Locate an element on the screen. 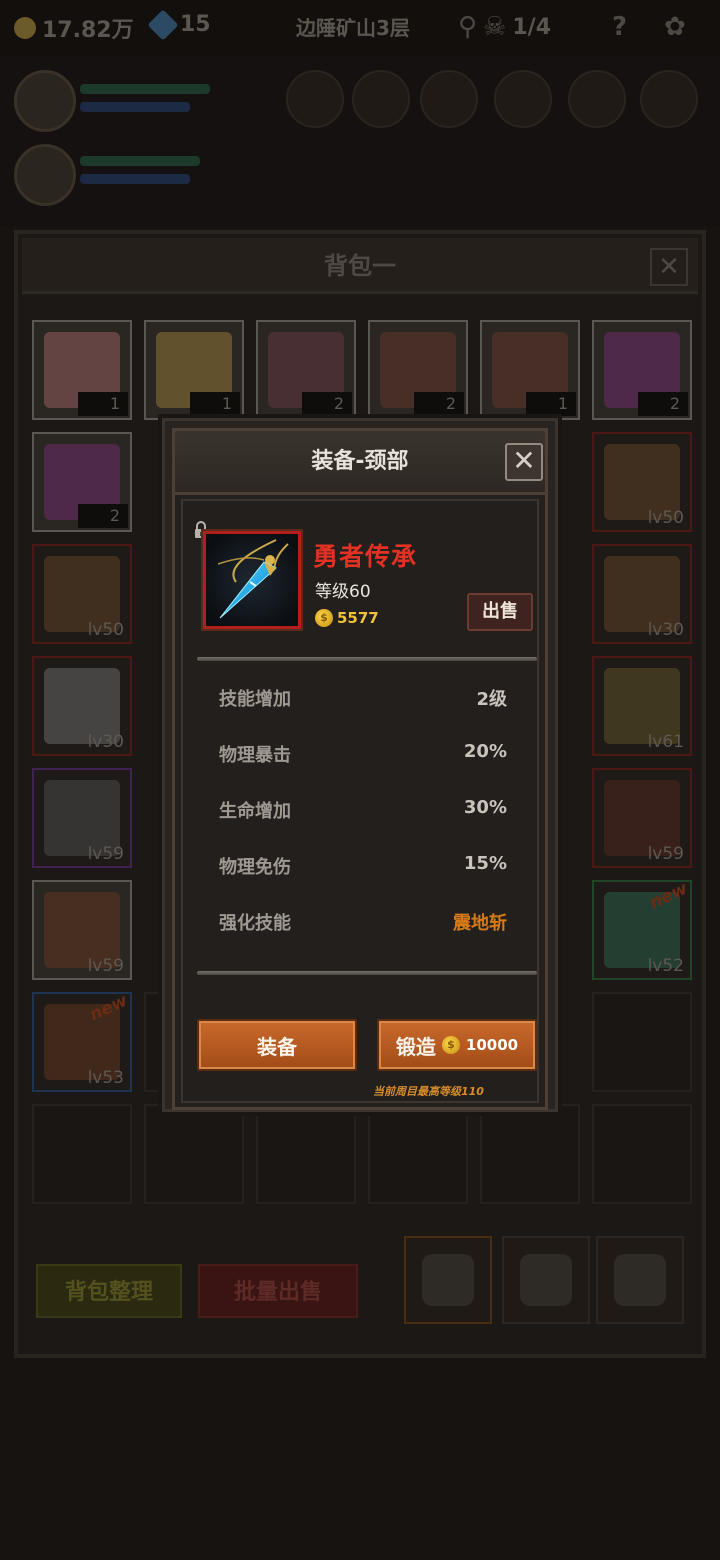  help-icon: ? is located at coordinates (620, 27).